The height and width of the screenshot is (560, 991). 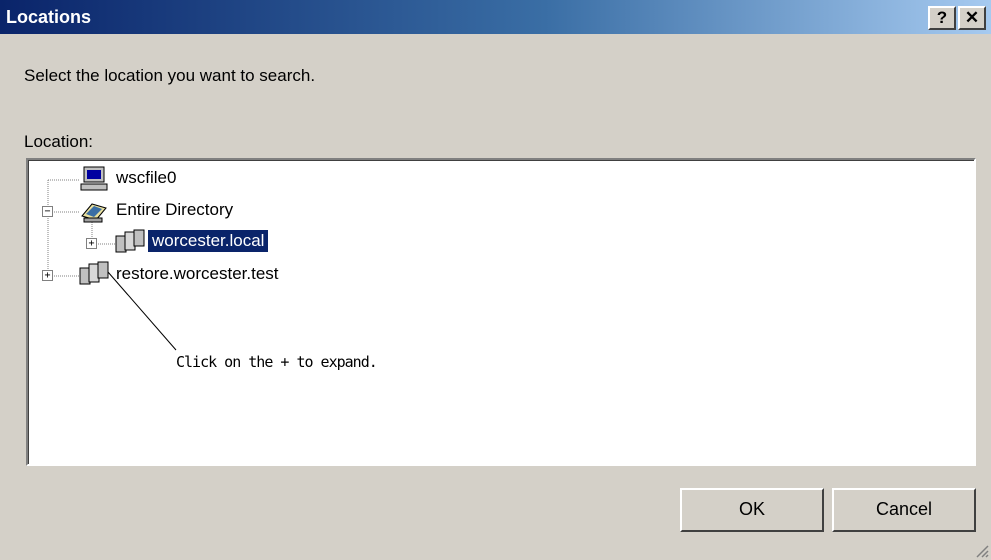 What do you see at coordinates (49, 17) in the screenshot?
I see `window-title: Locations` at bounding box center [49, 17].